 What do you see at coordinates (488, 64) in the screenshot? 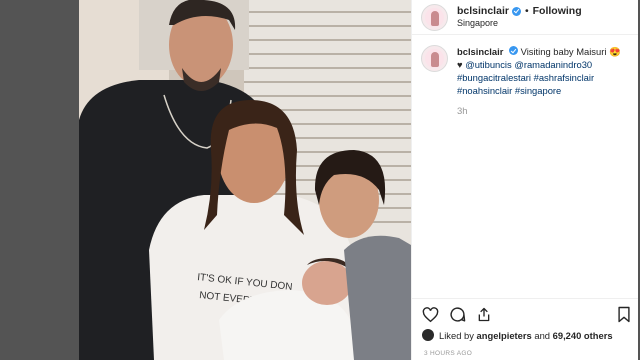
I see `mention-link: @utibuncis` at bounding box center [488, 64].